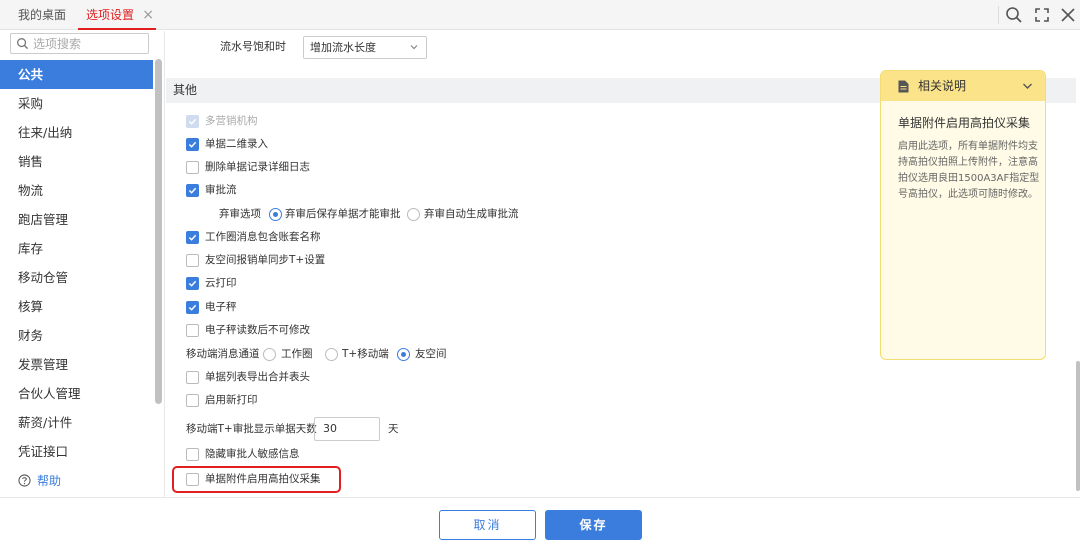 The width and height of the screenshot is (1080, 547). I want to click on radio-channel-workcircle, so click(269, 354).